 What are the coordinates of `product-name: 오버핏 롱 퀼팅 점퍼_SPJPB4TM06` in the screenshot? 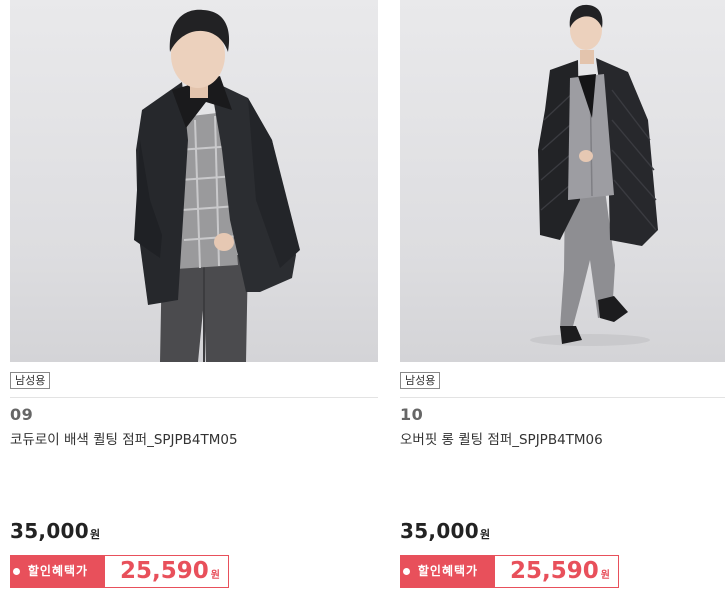 It's located at (501, 438).